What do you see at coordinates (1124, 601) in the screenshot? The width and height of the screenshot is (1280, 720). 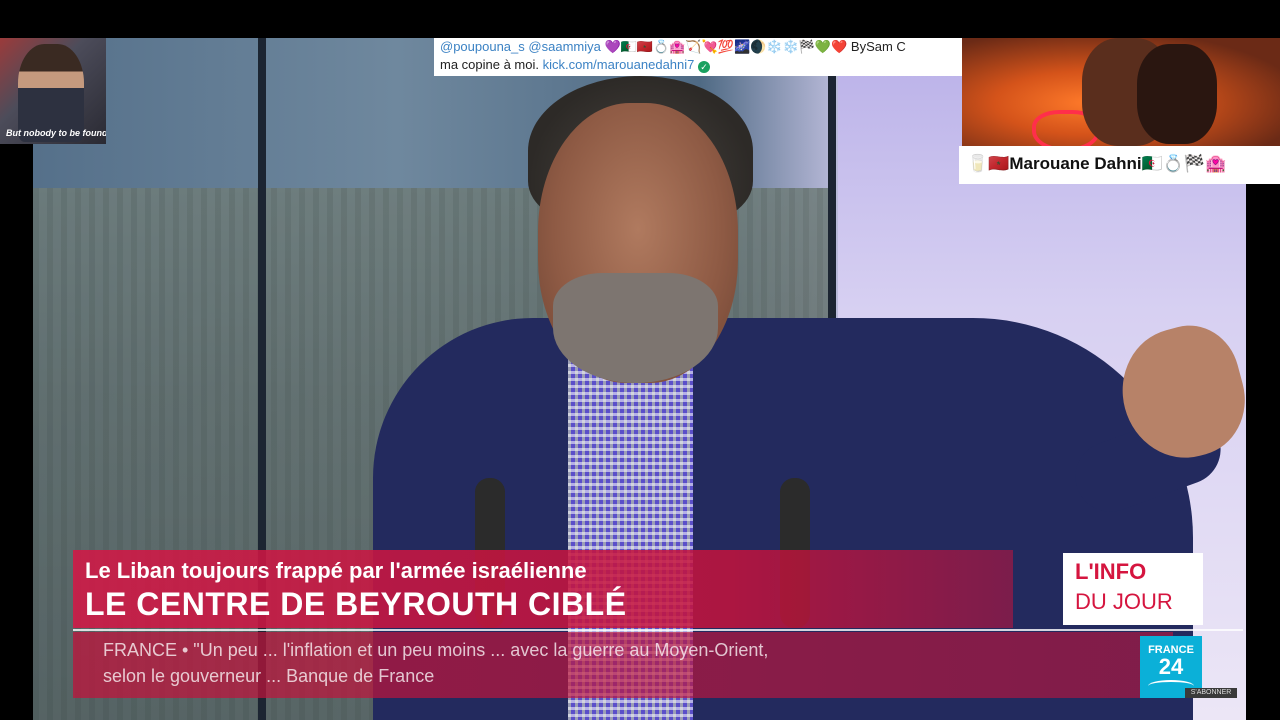 I see `program-subtitle: DU JOUR` at bounding box center [1124, 601].